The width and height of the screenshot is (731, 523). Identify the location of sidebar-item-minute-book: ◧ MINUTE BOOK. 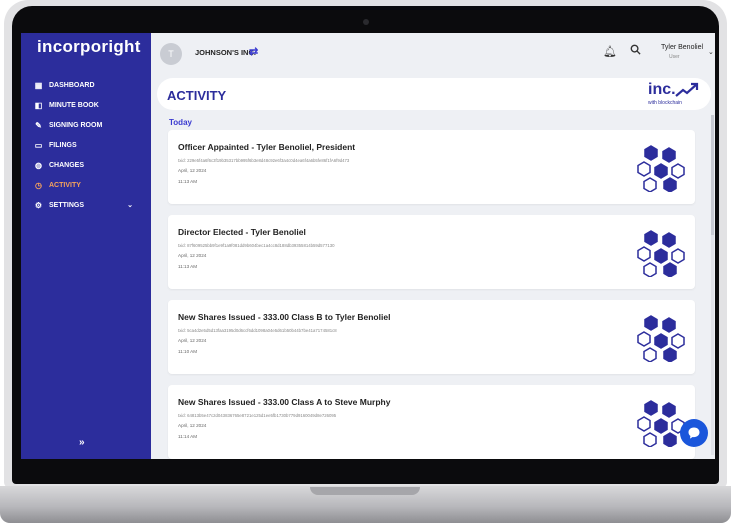
(86, 105).